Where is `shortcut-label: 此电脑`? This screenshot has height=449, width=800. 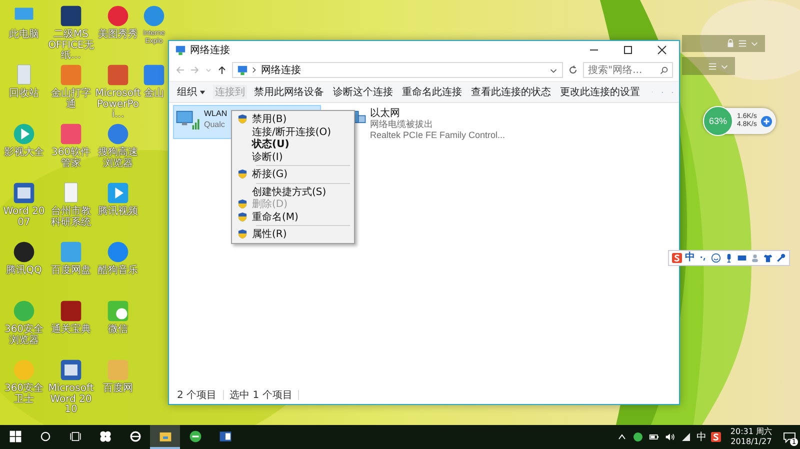 shortcut-label: 此电脑 is located at coordinates (24, 35).